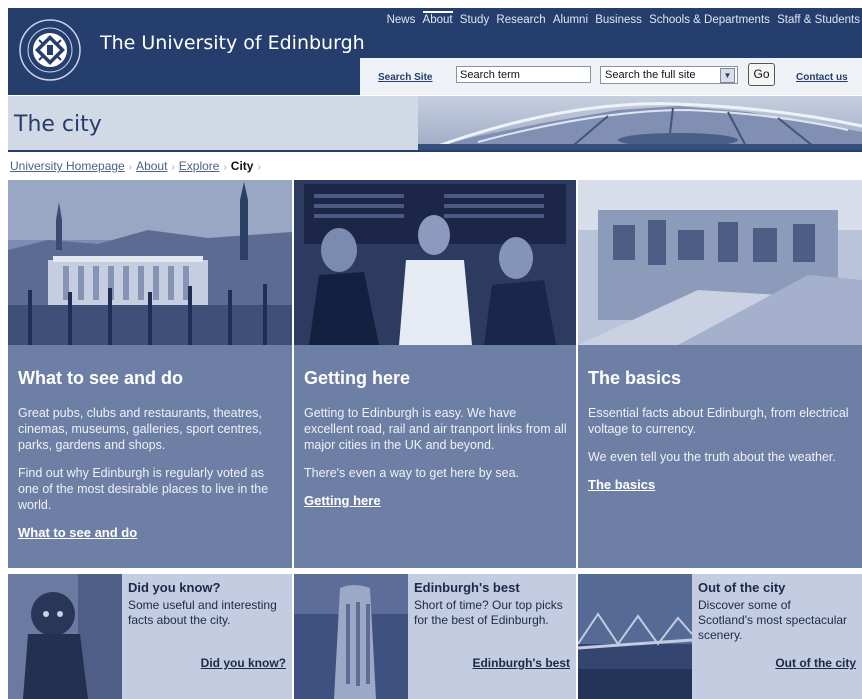  I want to click on chevron-down-icon: ▼, so click(727, 75).